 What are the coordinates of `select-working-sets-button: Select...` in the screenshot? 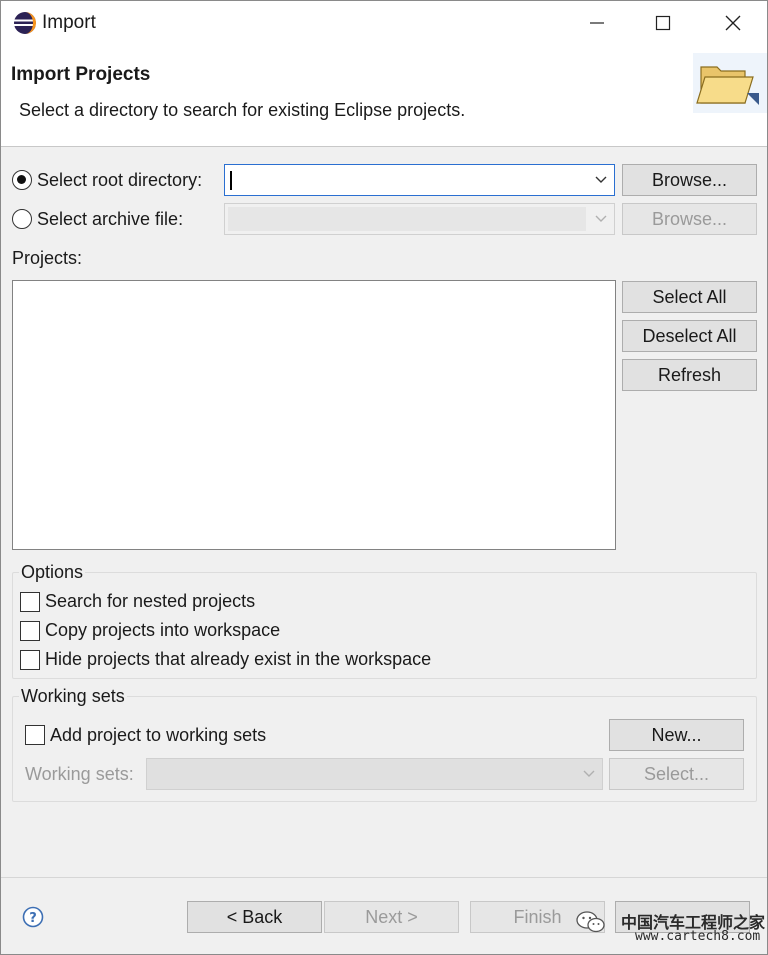 It's located at (676, 774).